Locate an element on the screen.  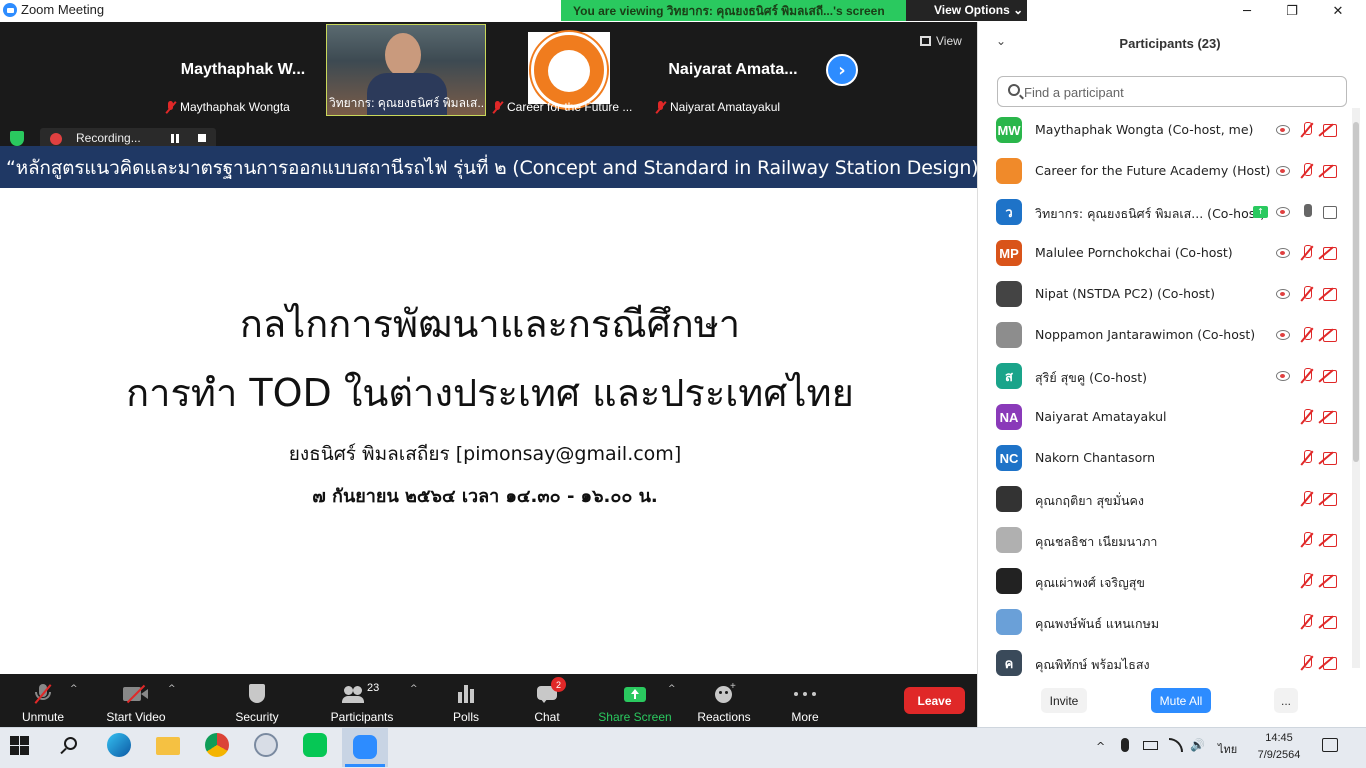
clock-date: 7/9/2564 is located at coordinates (1279, 755).